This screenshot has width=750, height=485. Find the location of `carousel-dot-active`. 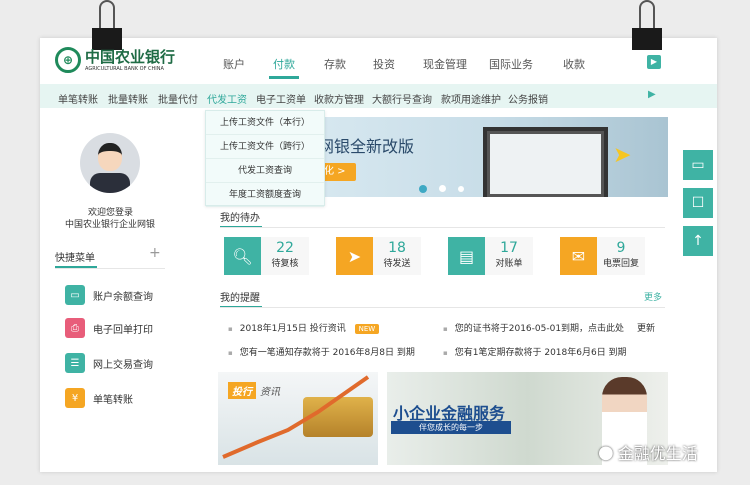

carousel-dot-active is located at coordinates (423, 189).